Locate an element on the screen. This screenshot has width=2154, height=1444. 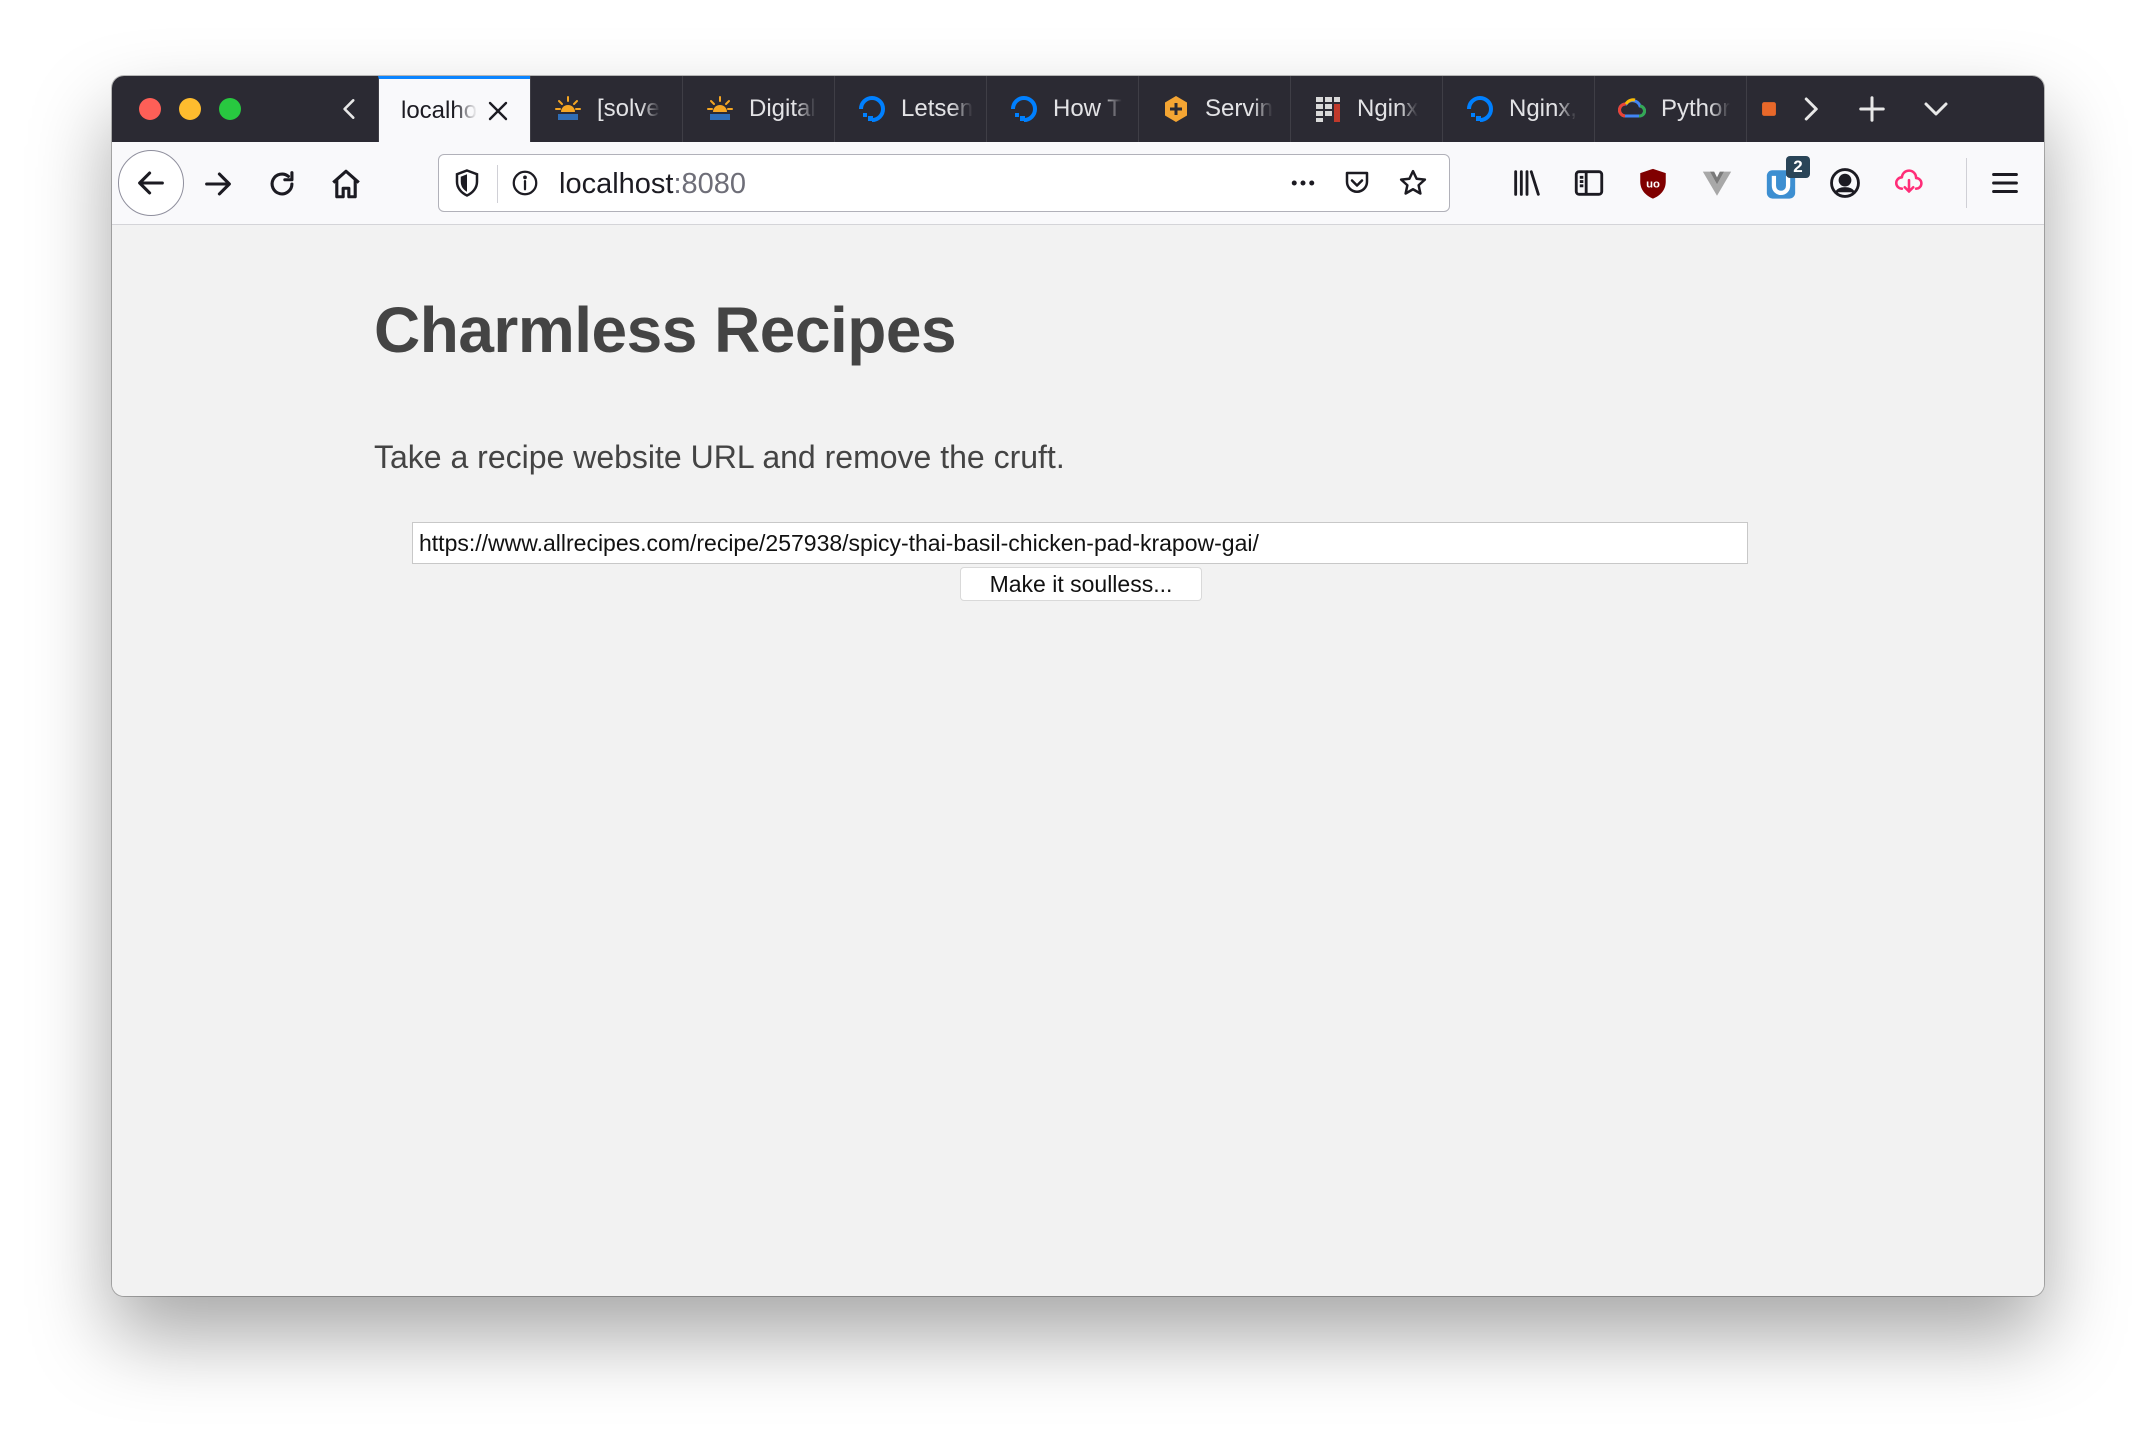
google-cloud-icon is located at coordinates (1632, 109).